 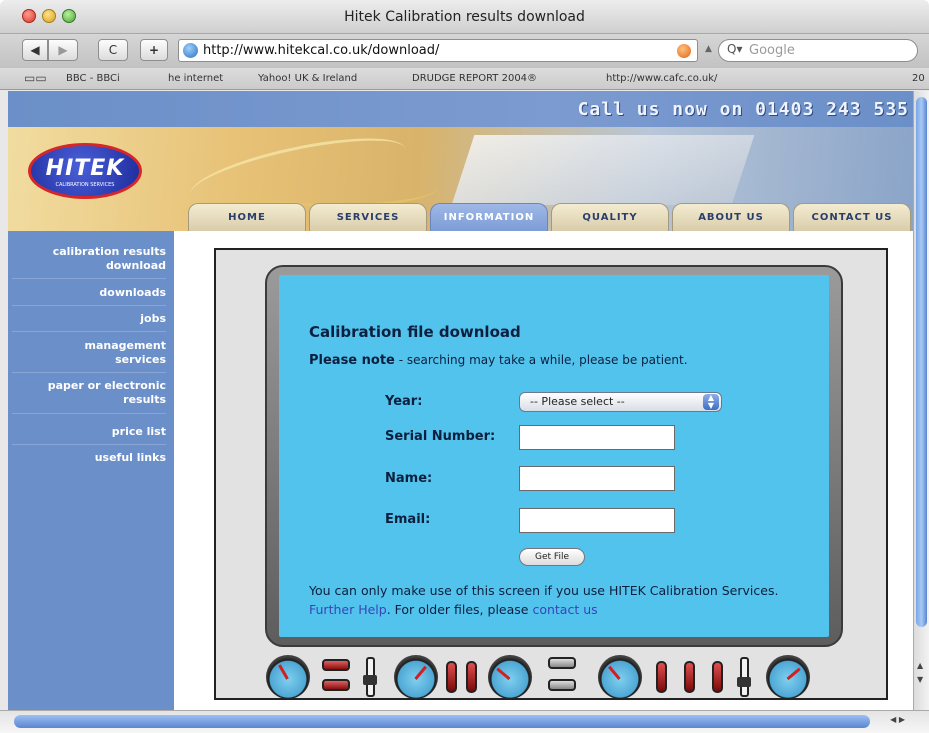 I want to click on window-title: Hitek Calibration results download, so click(x=464, y=17).